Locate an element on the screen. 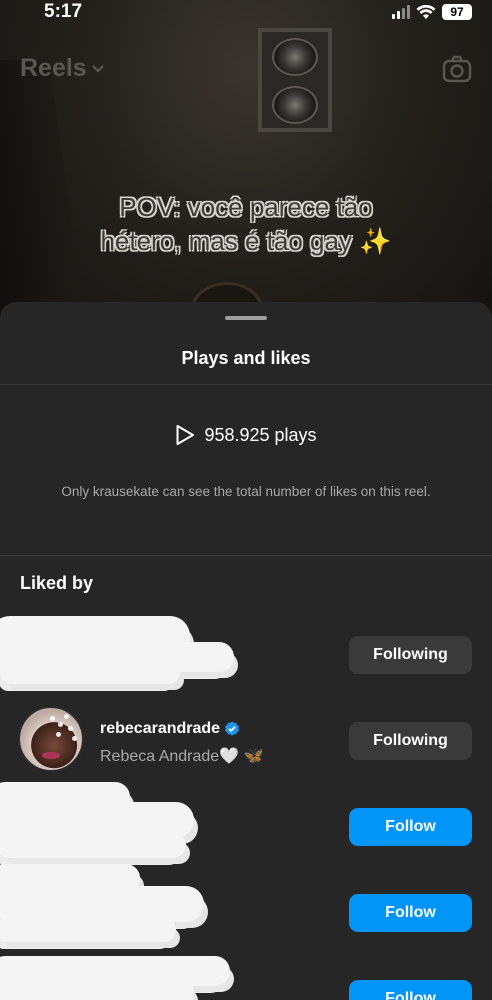 This screenshot has width=492, height=1000. full-name-label: Rebeca Andrade is located at coordinates (160, 756).